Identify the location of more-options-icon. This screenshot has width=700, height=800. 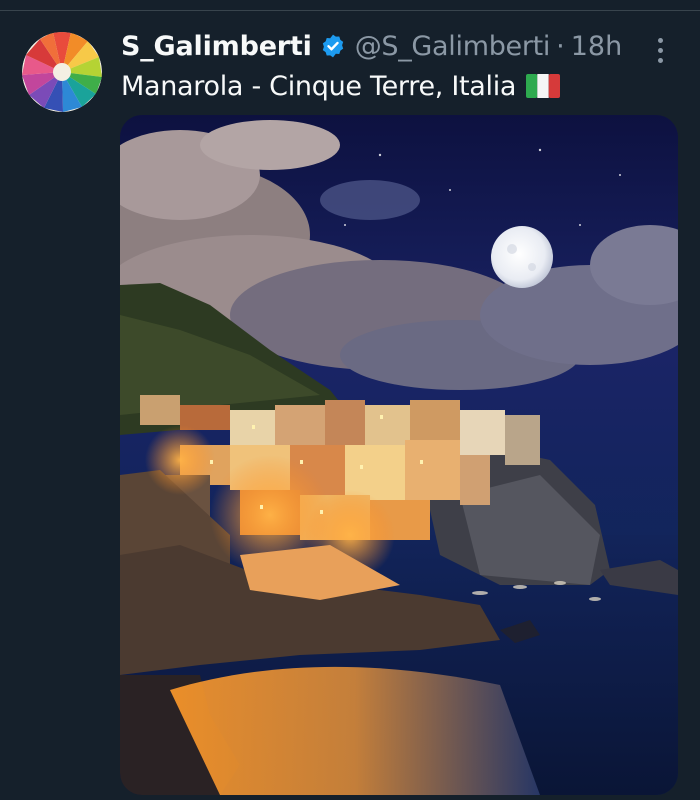
(660, 50).